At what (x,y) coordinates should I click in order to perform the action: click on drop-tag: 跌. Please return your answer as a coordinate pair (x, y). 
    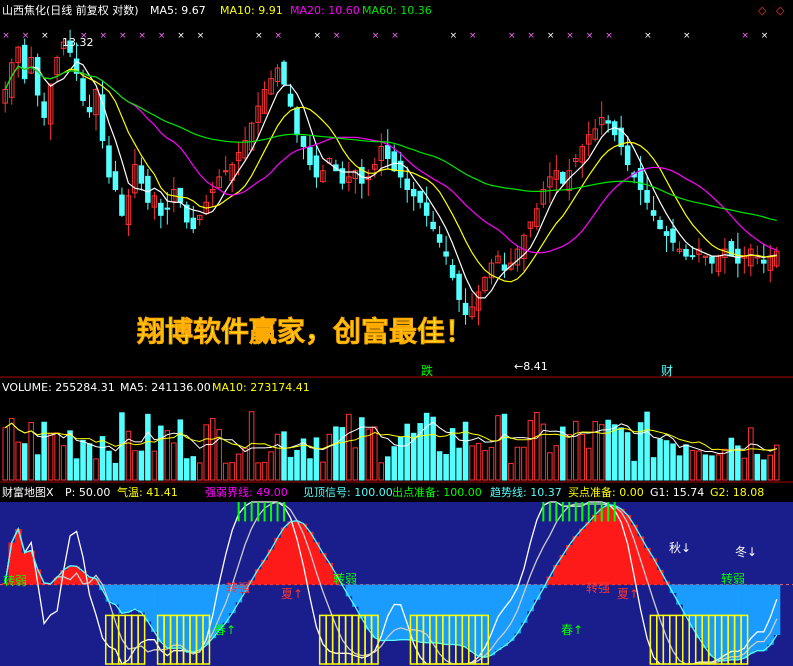
    Looking at the image, I should click on (427, 370).